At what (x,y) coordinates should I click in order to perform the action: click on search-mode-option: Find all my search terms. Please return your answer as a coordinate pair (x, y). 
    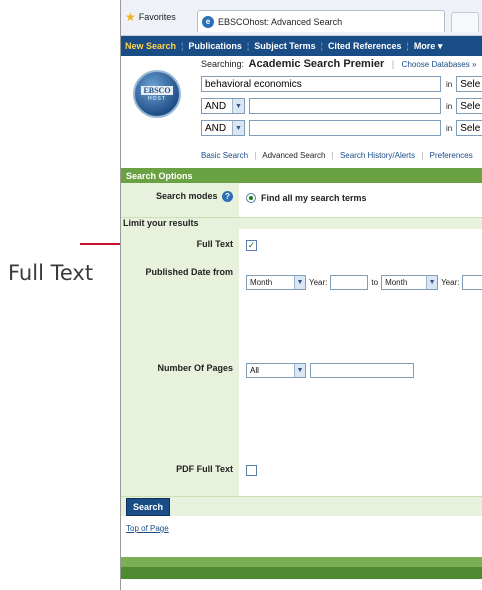
    Looking at the image, I should click on (306, 198).